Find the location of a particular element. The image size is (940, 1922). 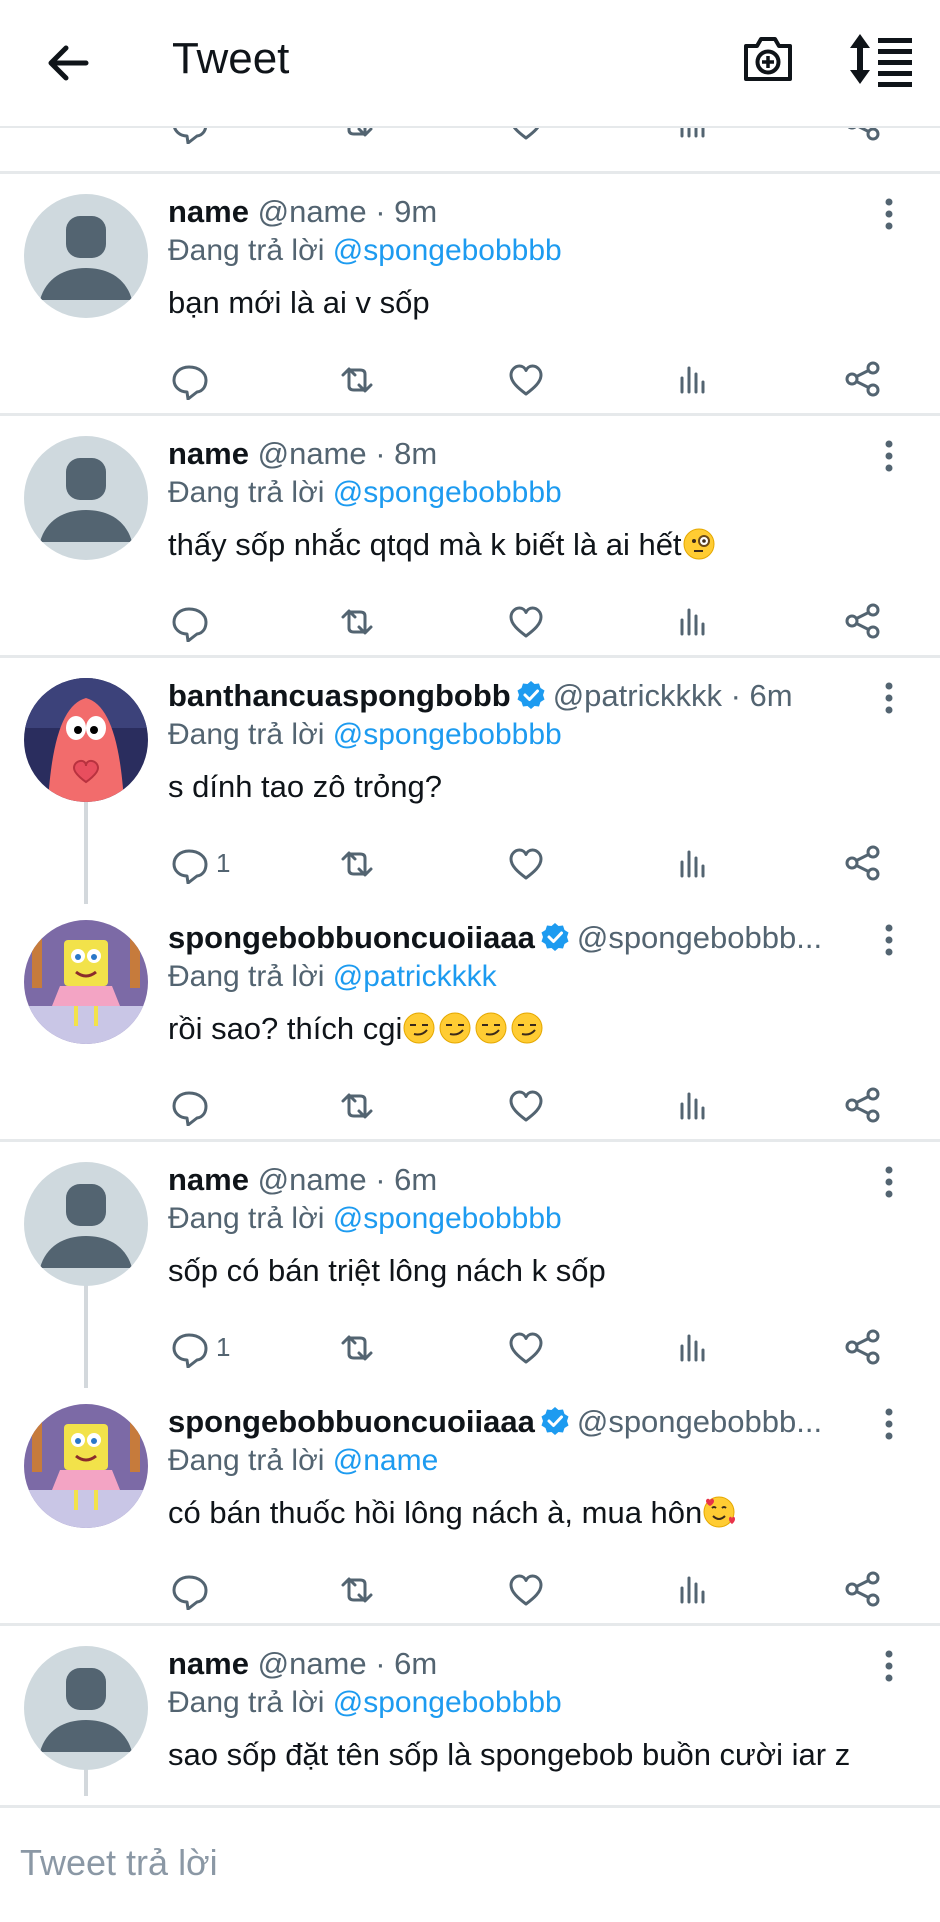

mention-link: @patrickkkk is located at coordinates (415, 976).